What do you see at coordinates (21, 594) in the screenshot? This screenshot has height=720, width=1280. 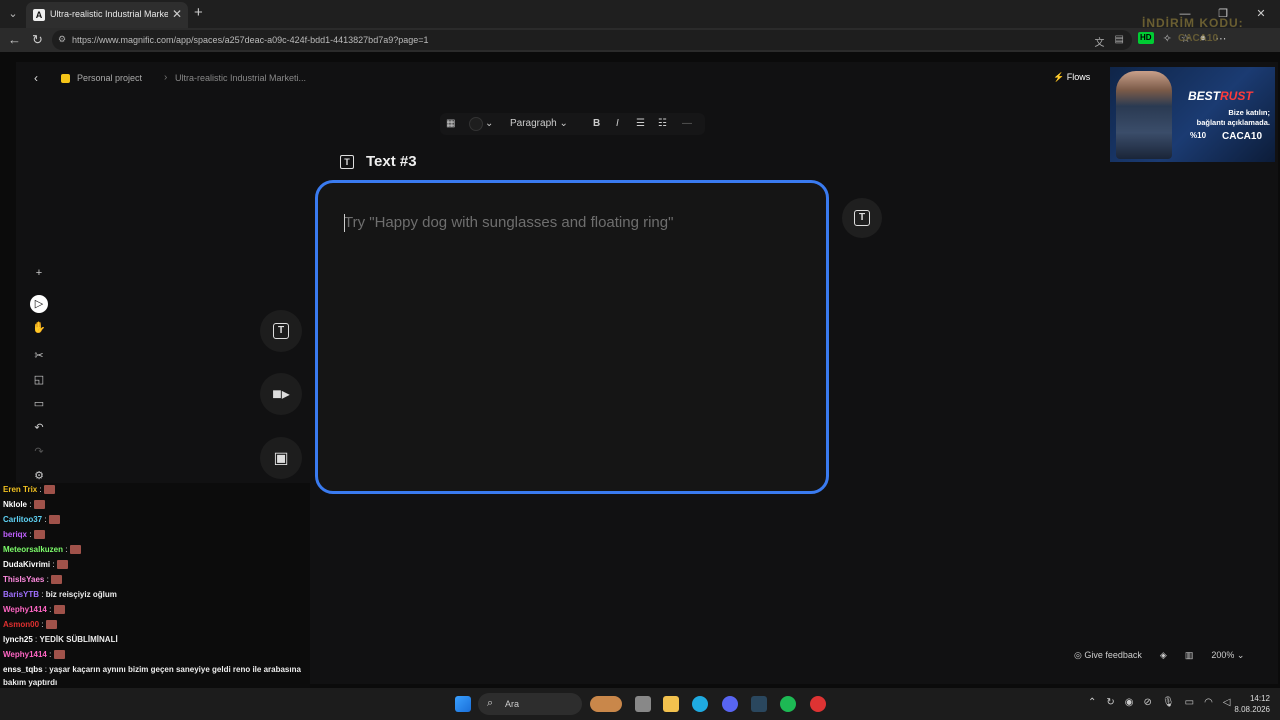 I see `chat-username: BarisYTB` at bounding box center [21, 594].